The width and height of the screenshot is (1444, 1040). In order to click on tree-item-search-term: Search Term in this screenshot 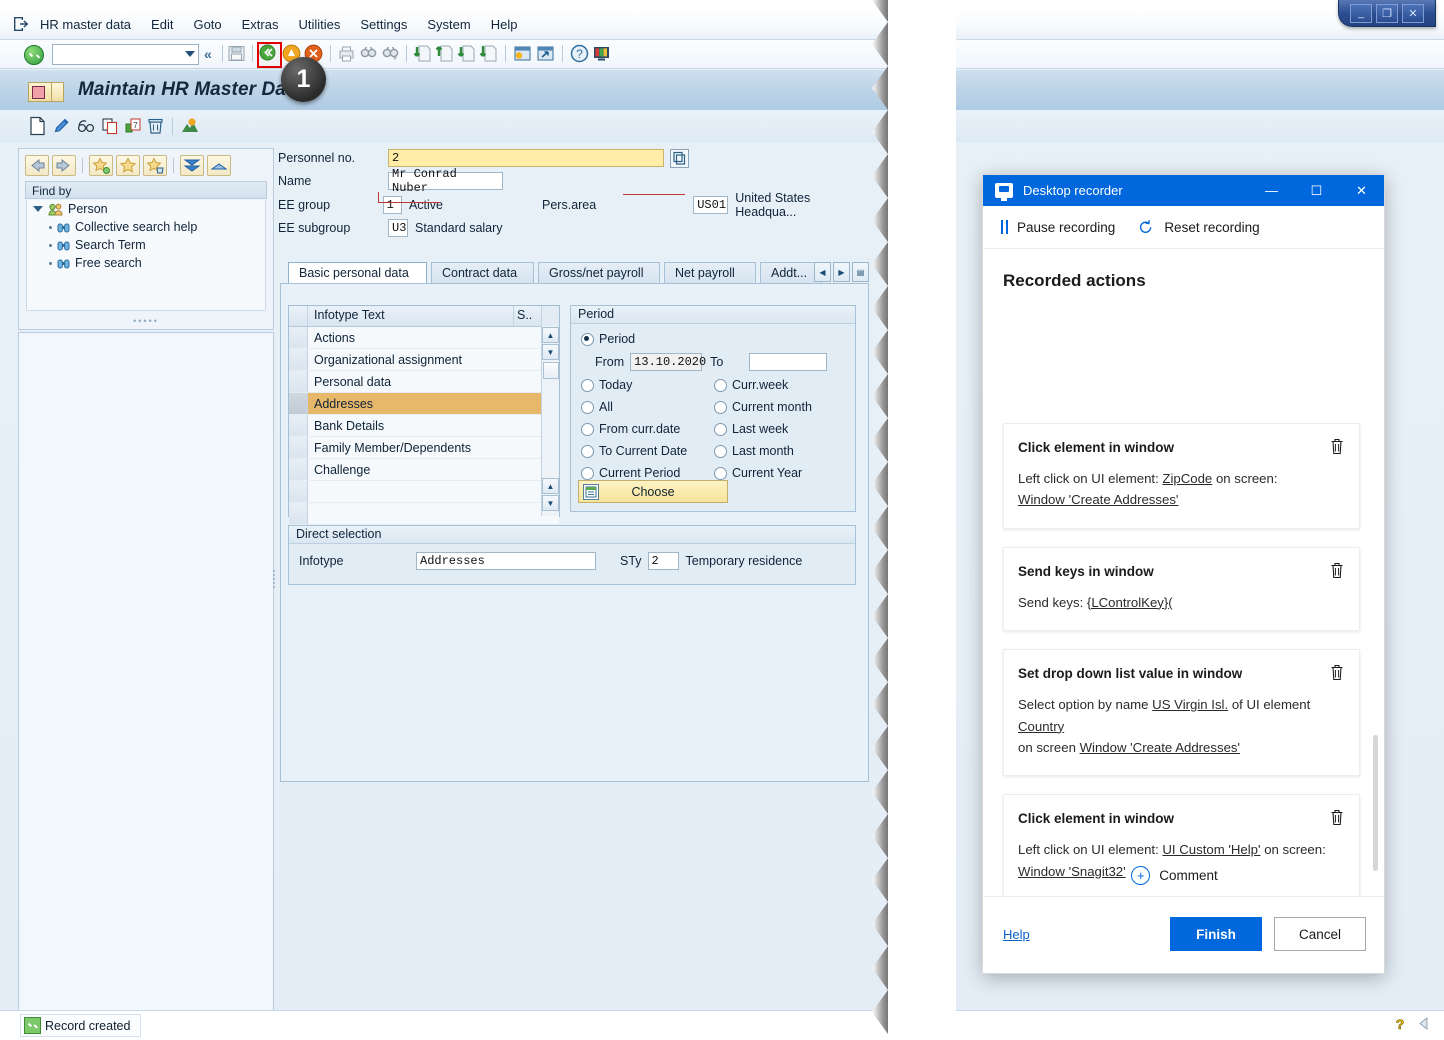, I will do `click(146, 245)`.